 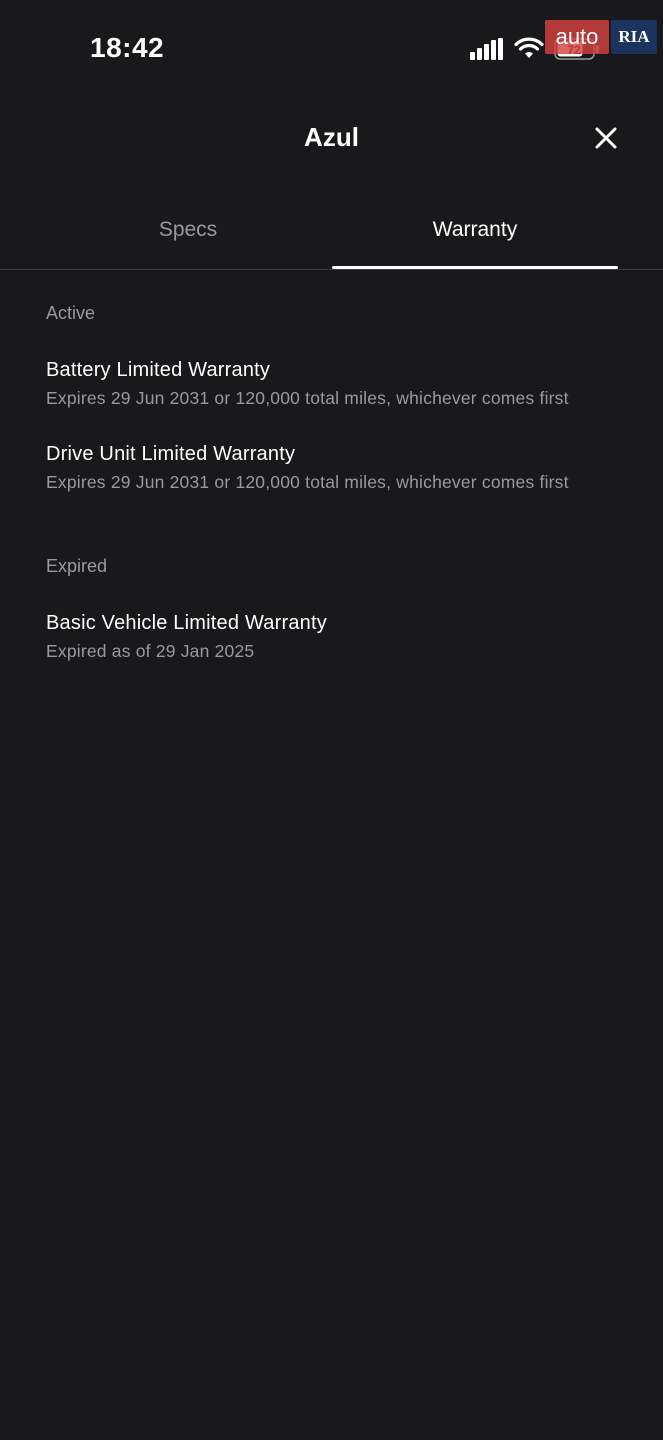 What do you see at coordinates (71, 313) in the screenshot?
I see `section-label-active: Active` at bounding box center [71, 313].